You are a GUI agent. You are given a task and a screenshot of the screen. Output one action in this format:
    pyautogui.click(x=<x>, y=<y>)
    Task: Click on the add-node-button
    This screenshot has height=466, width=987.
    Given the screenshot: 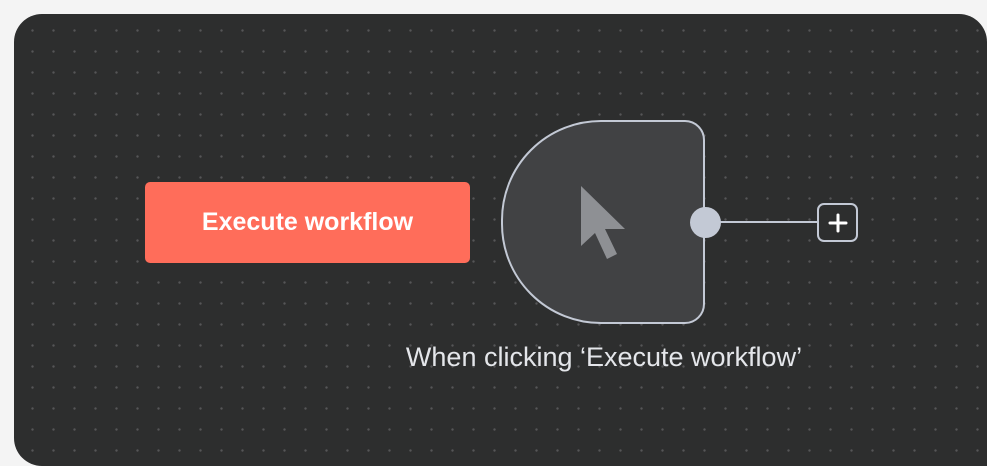 What is the action you would take?
    pyautogui.click(x=837, y=222)
    